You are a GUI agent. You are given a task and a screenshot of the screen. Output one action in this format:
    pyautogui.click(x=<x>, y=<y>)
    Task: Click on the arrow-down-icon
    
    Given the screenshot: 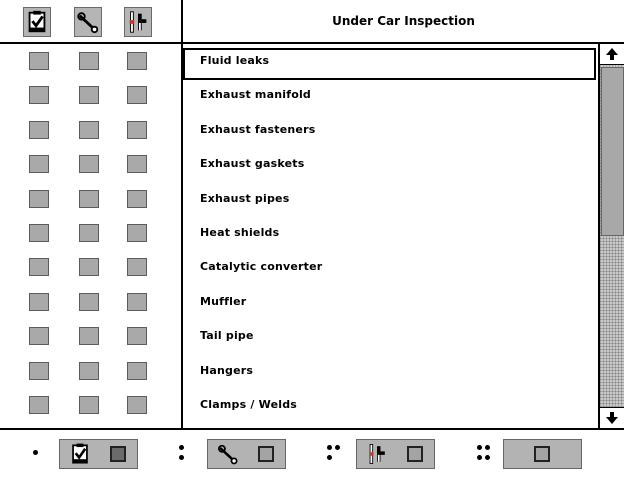 What is the action you would take?
    pyautogui.click(x=612, y=418)
    